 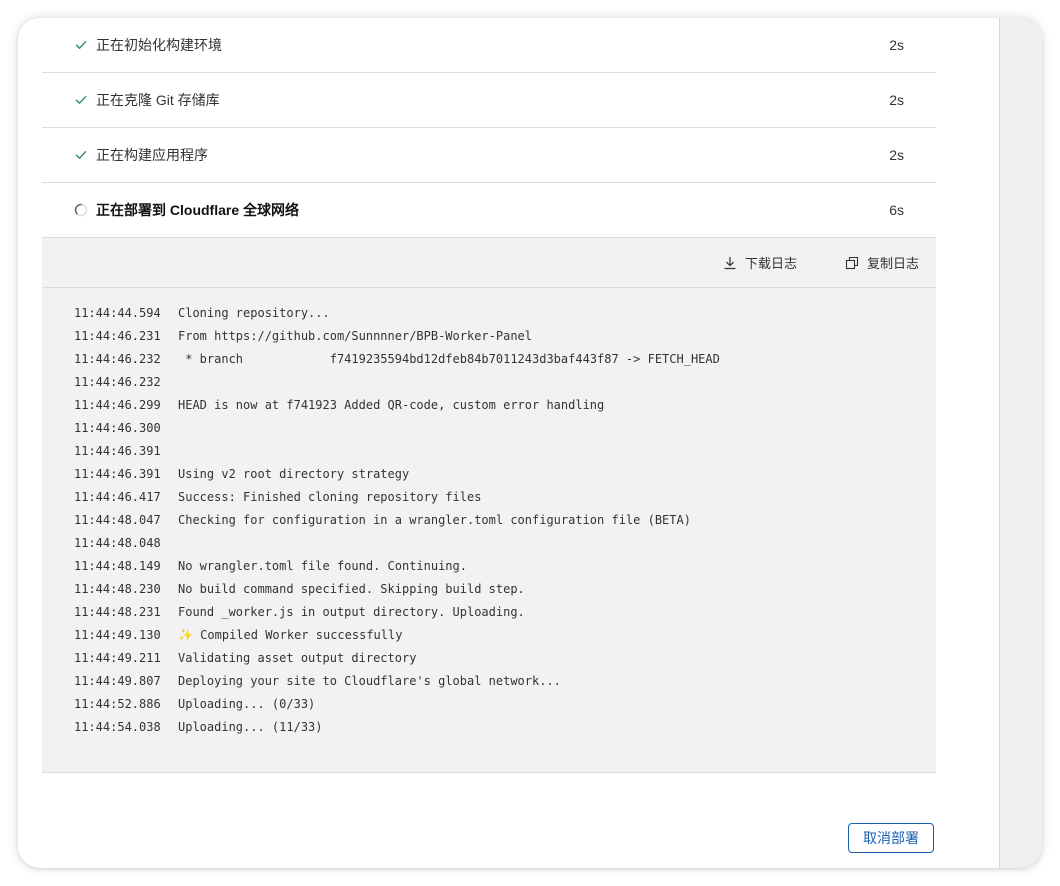 I want to click on download-log-button: 下载日志, so click(x=760, y=262).